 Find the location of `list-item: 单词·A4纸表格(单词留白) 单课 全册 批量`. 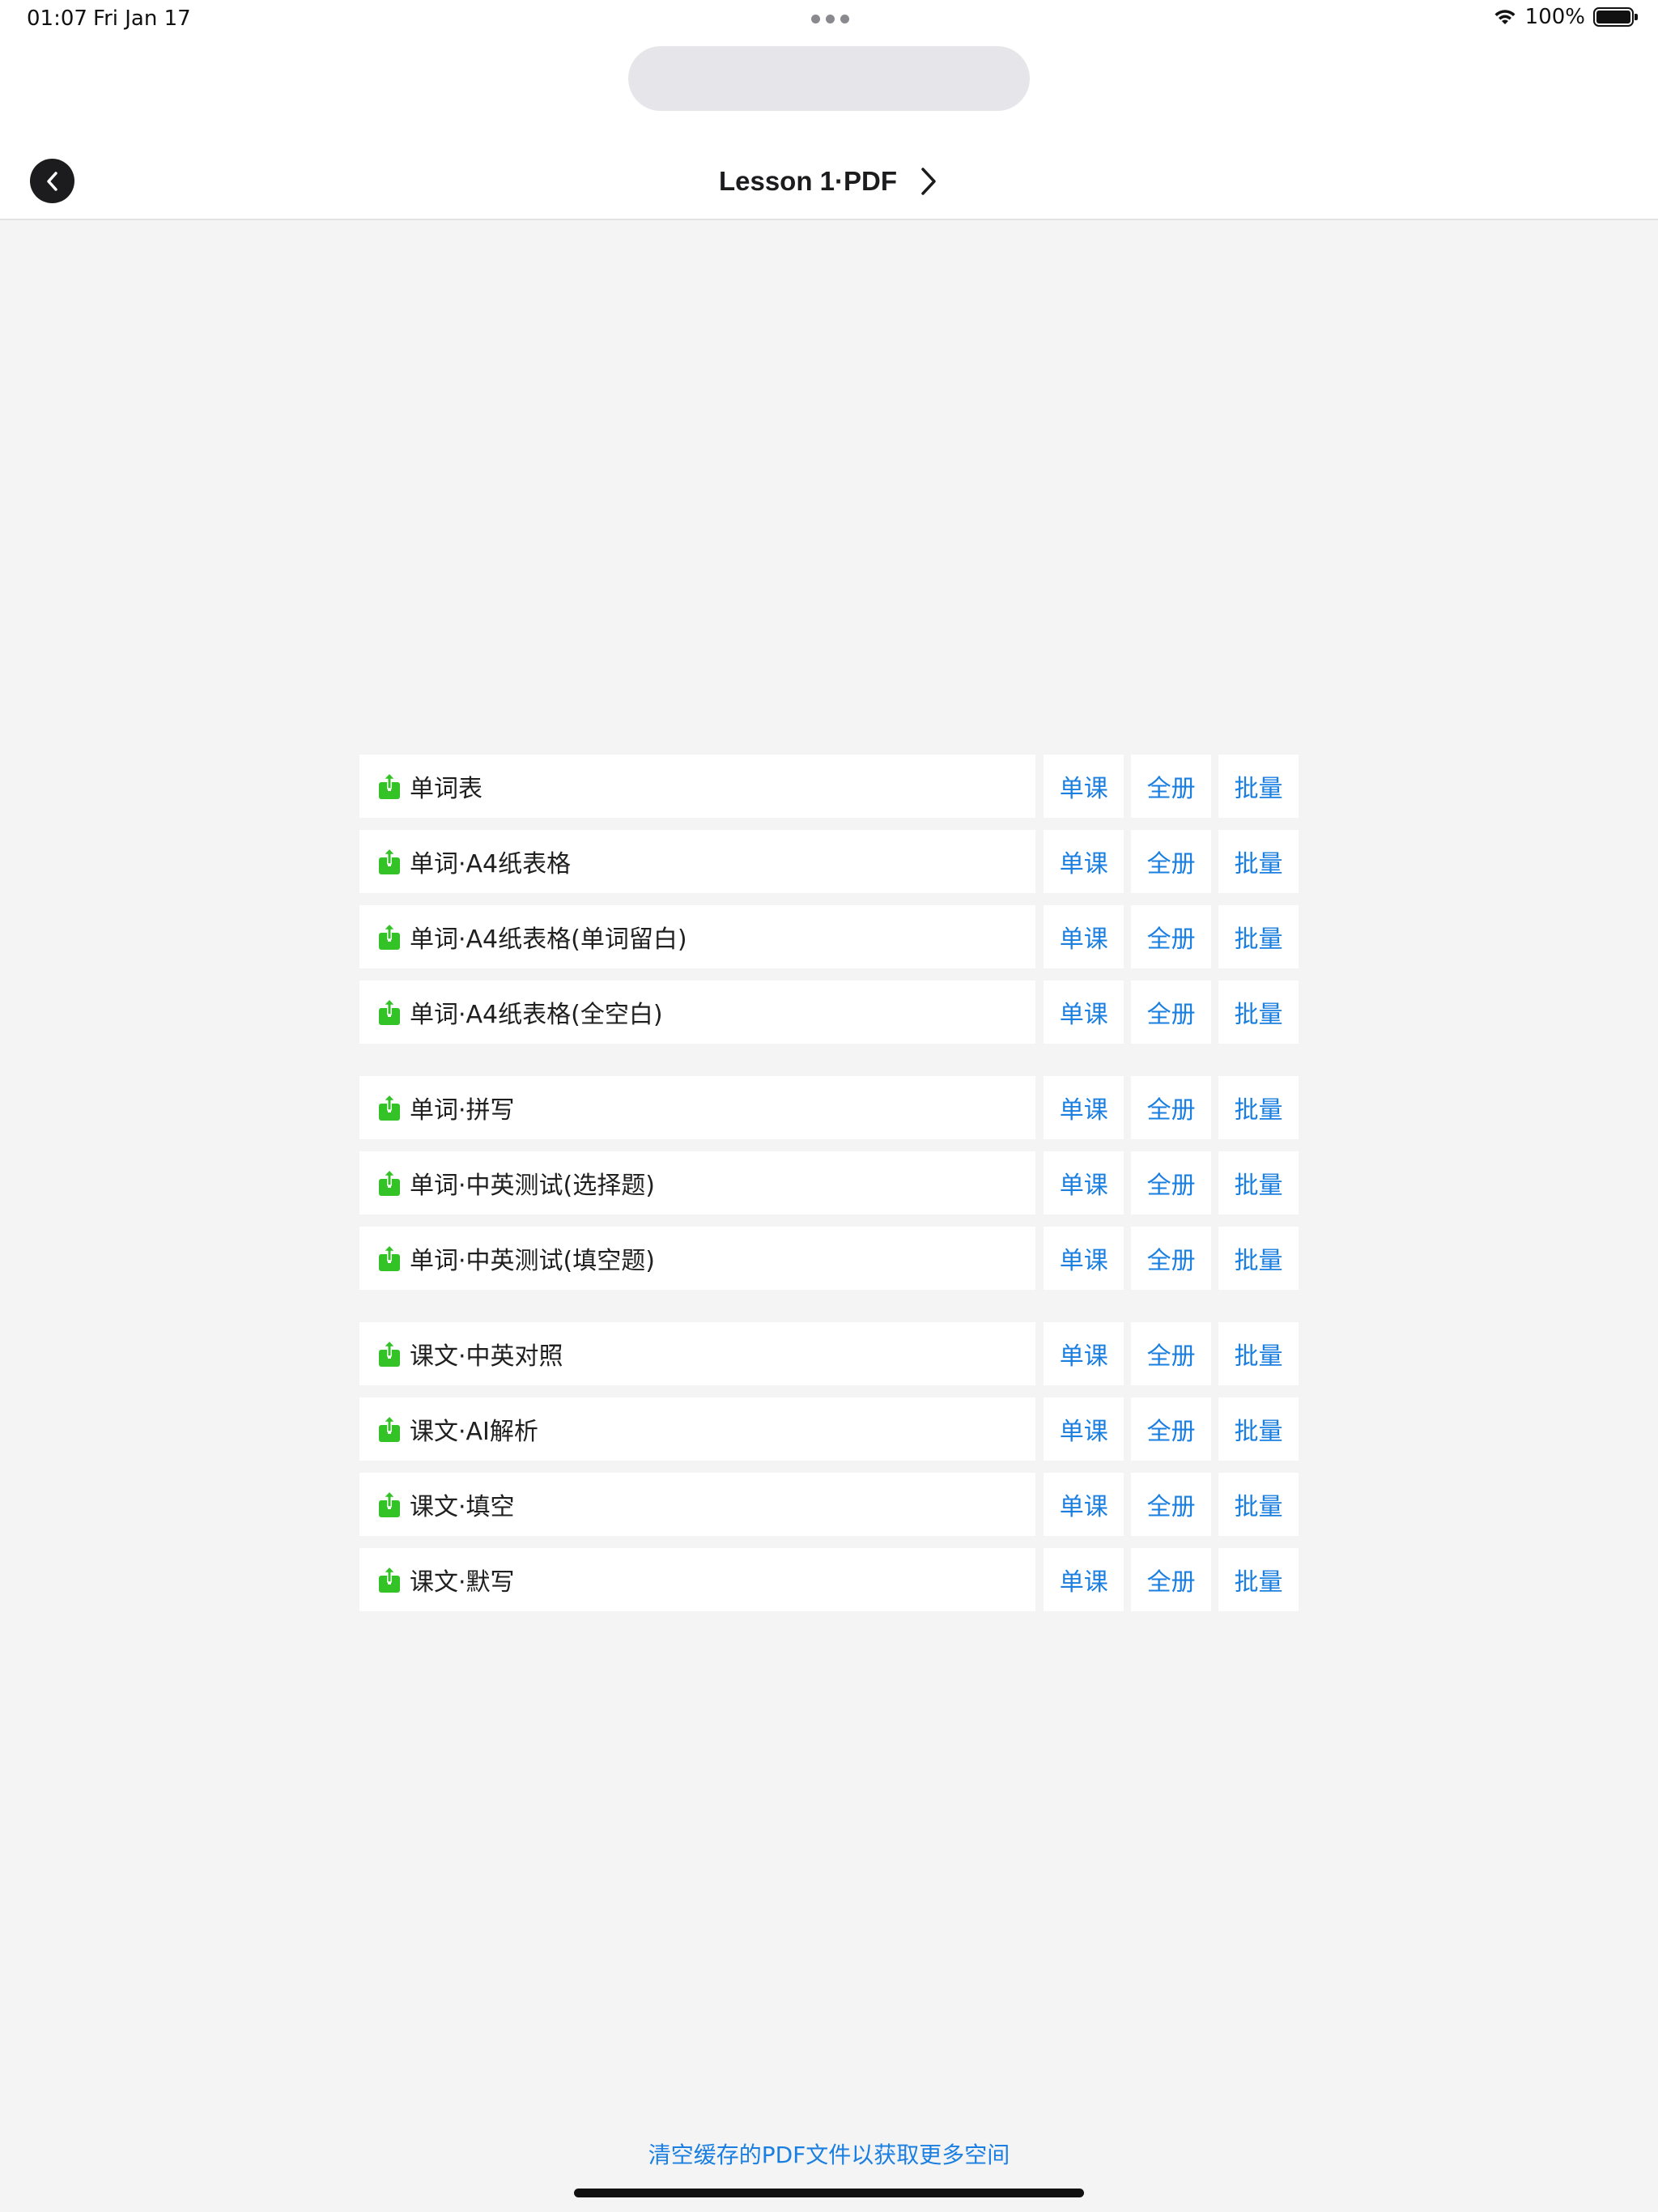

list-item: 单词·A4纸表格(单词留白) 单课 全册 批量 is located at coordinates (829, 936).